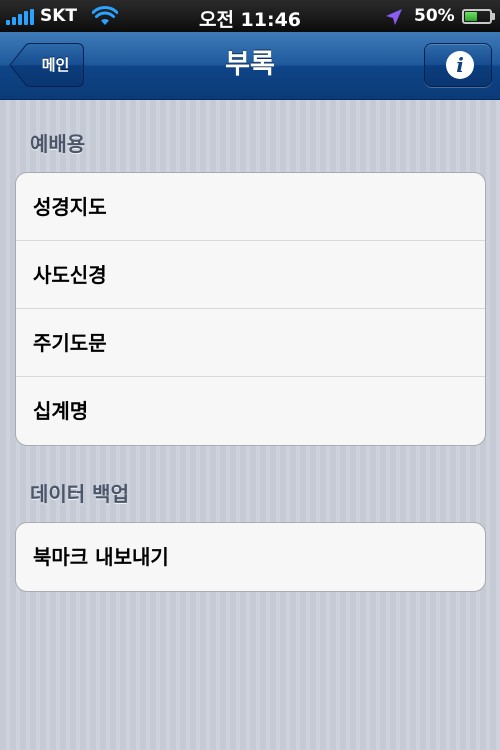 This screenshot has height=750, width=500. Describe the element at coordinates (250, 16) in the screenshot. I see `status-bar: SKT 오전 11:46 50%` at that location.